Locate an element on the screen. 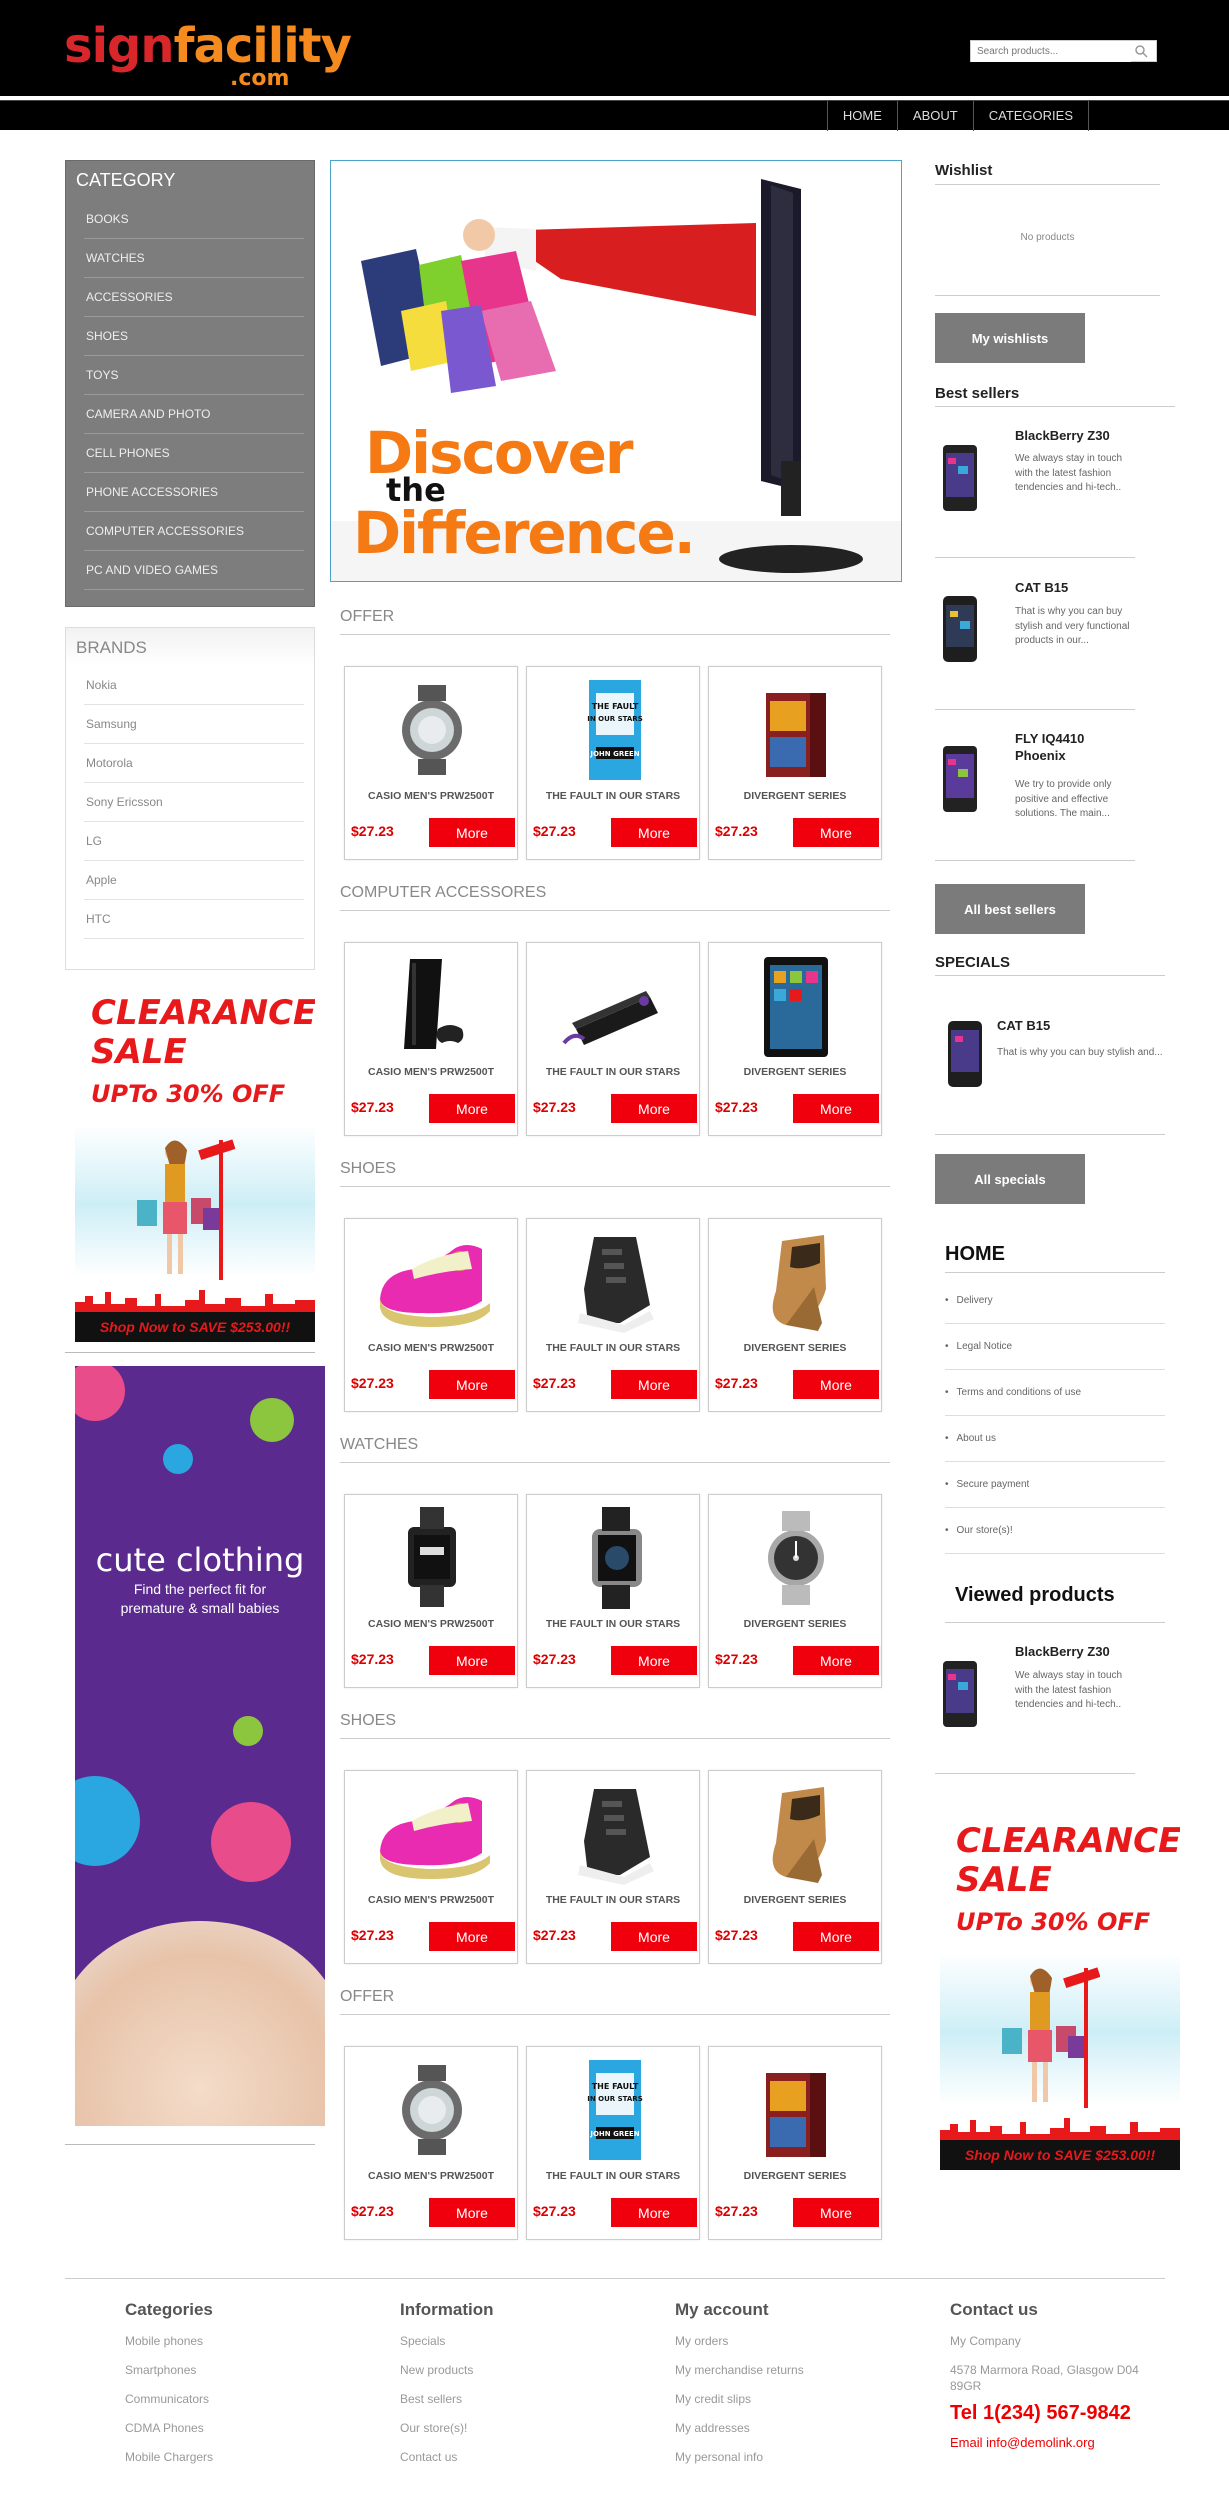 This screenshot has height=2499, width=1229. search-icon is located at coordinates (1141, 51).